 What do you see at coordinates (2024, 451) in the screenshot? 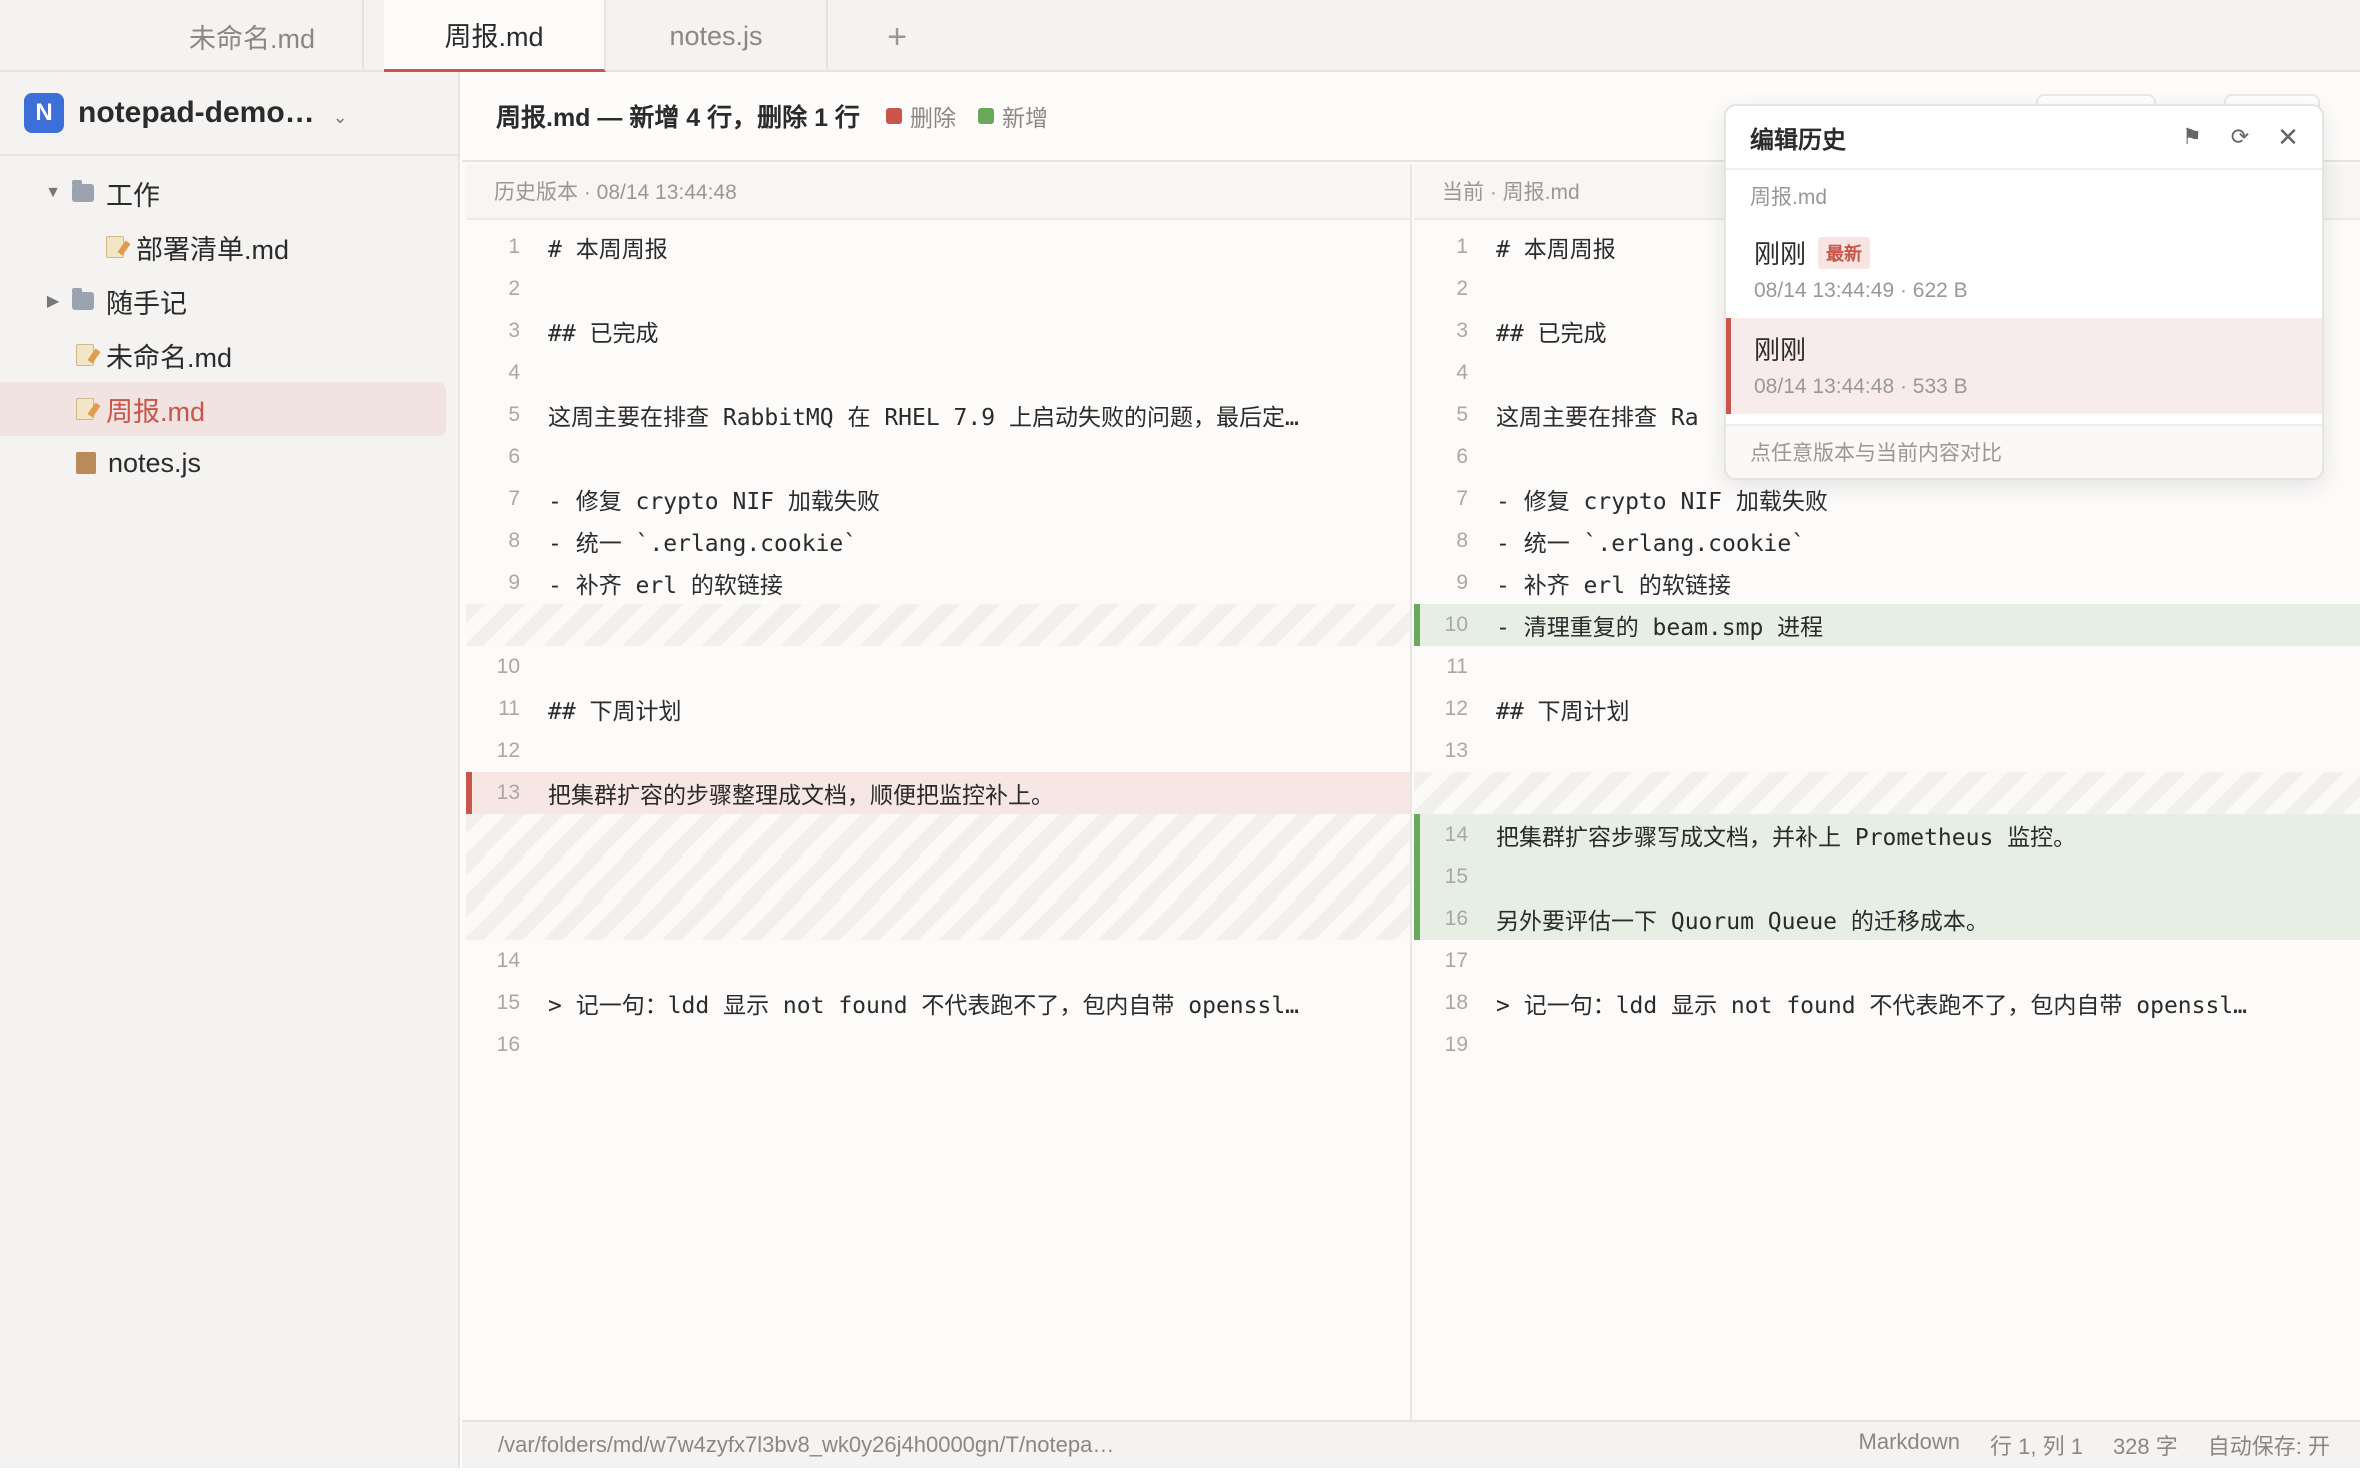
I see `popover-hint: 点任意版本与当前内容对比` at bounding box center [2024, 451].